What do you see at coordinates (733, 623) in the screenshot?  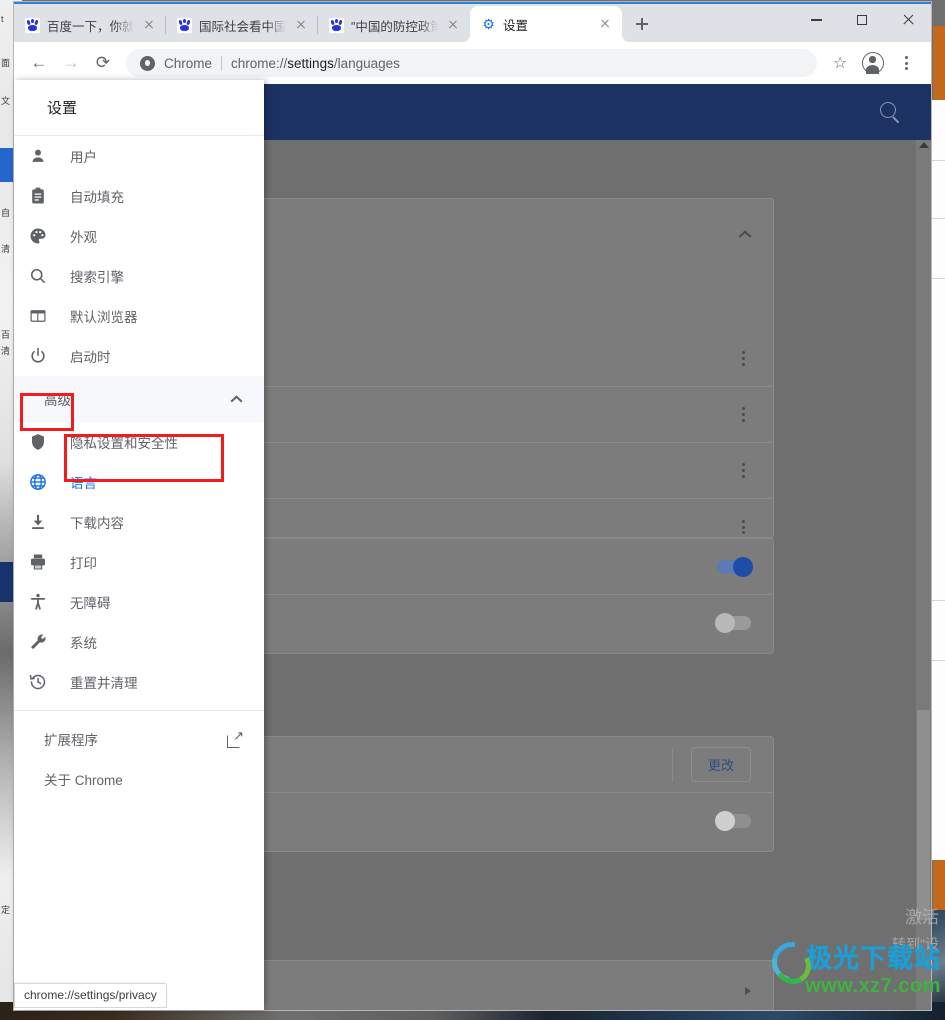 I see `spellcheck-toggle` at bounding box center [733, 623].